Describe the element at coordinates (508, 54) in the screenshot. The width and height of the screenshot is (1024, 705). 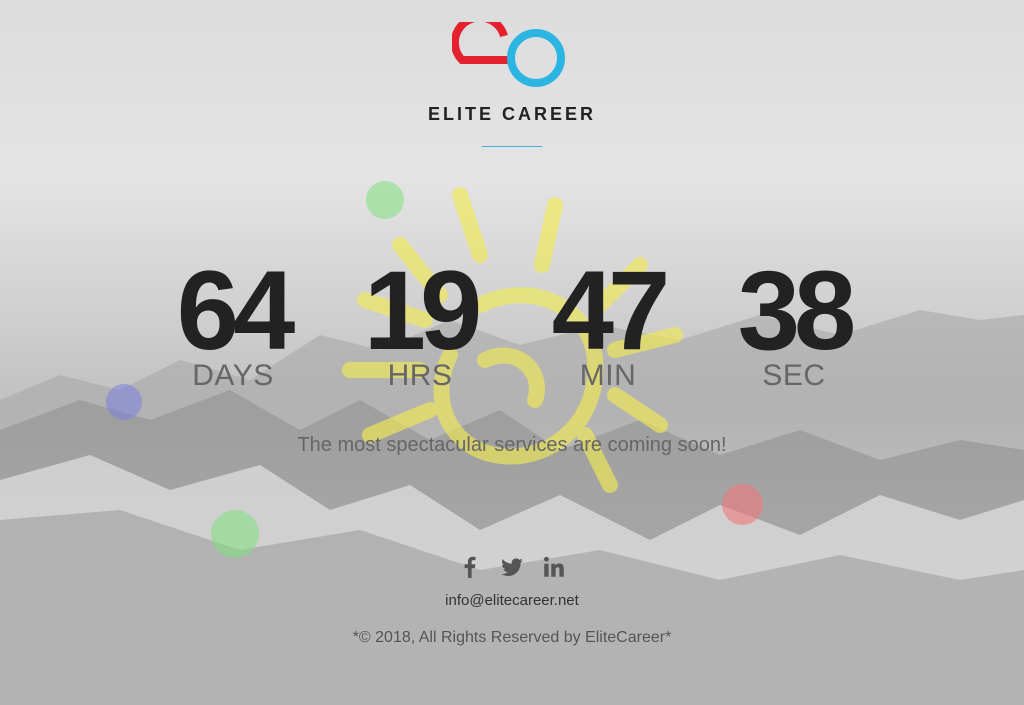
I see `elite-career-logo` at that location.